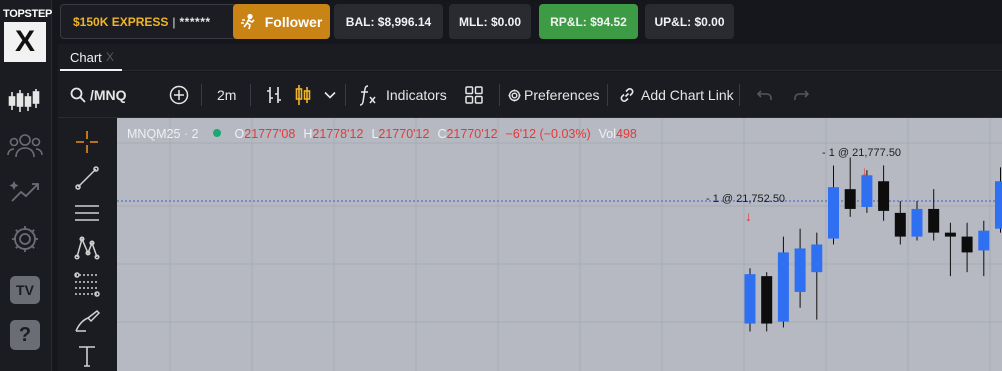  I want to click on tab-strip: Chart X, so click(530, 57).